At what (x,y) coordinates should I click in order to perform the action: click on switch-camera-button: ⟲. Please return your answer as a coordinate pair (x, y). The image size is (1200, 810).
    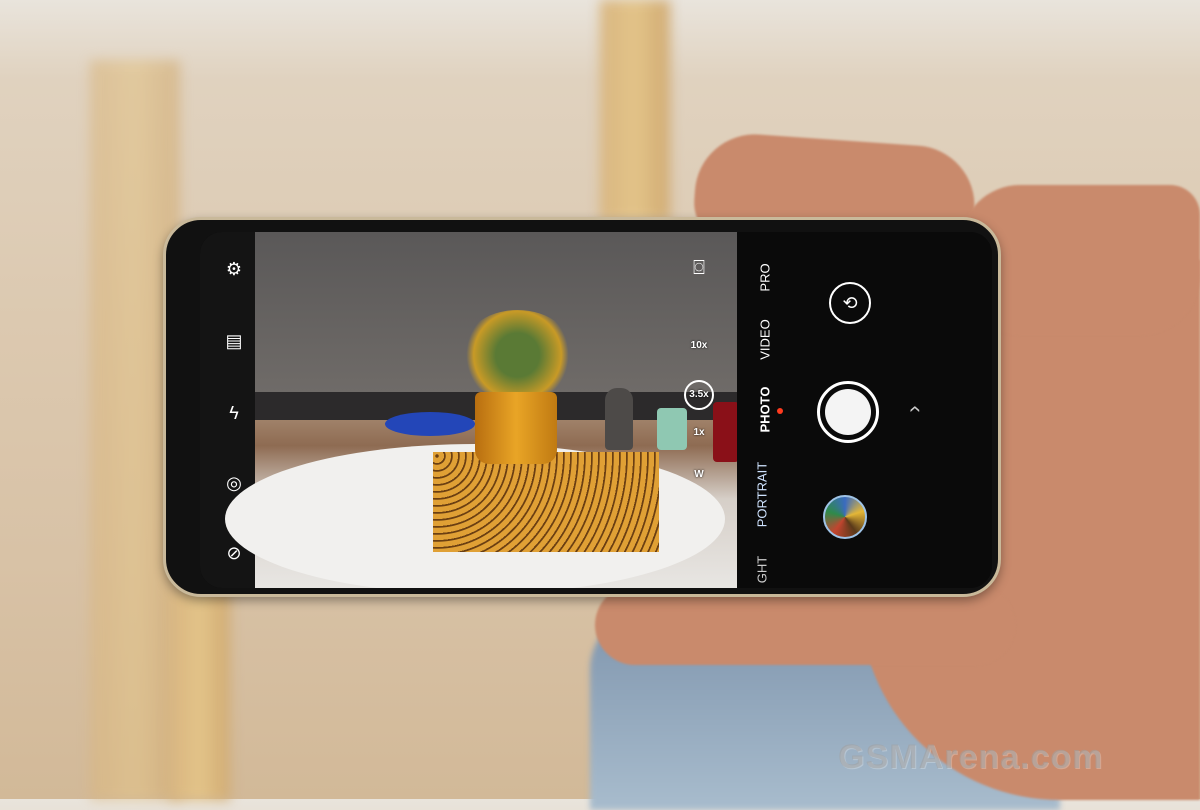
    Looking at the image, I should click on (850, 303).